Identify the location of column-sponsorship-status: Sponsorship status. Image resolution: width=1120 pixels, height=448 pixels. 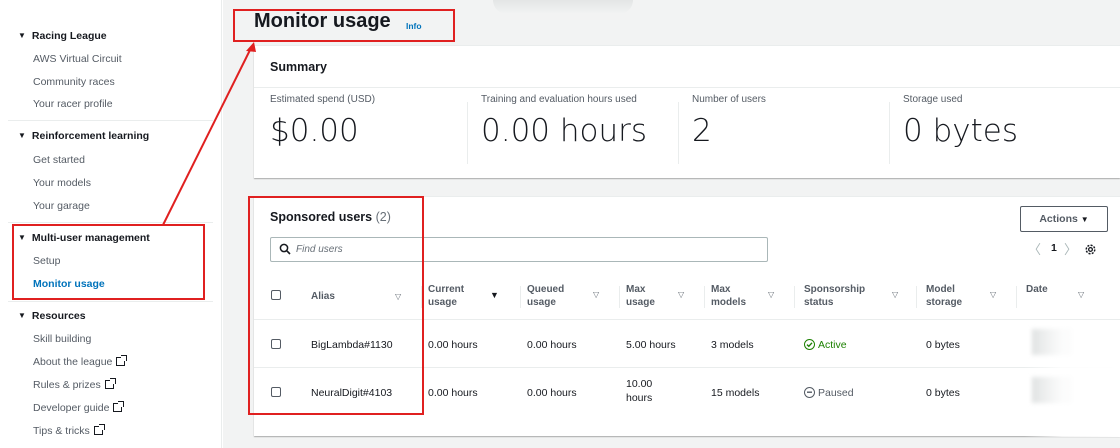
(834, 296).